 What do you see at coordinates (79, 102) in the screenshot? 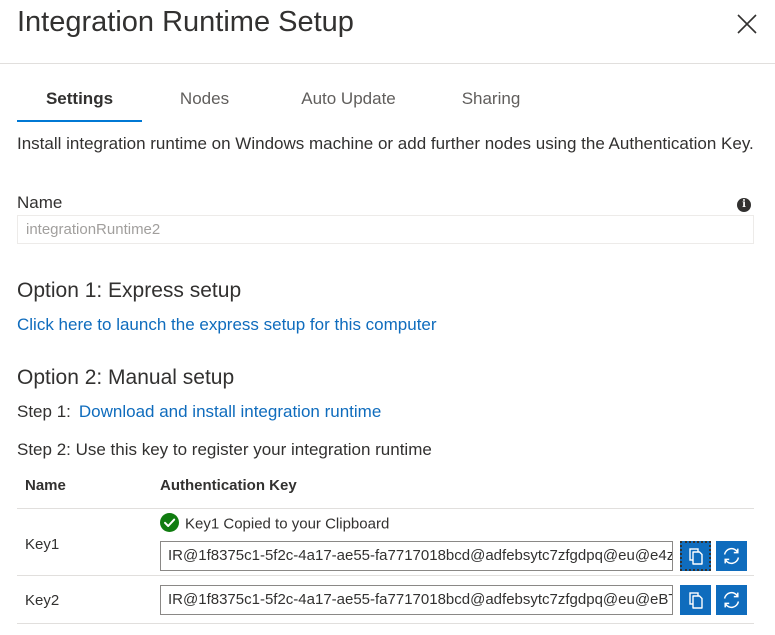
I see `tab-settings: Settings` at bounding box center [79, 102].